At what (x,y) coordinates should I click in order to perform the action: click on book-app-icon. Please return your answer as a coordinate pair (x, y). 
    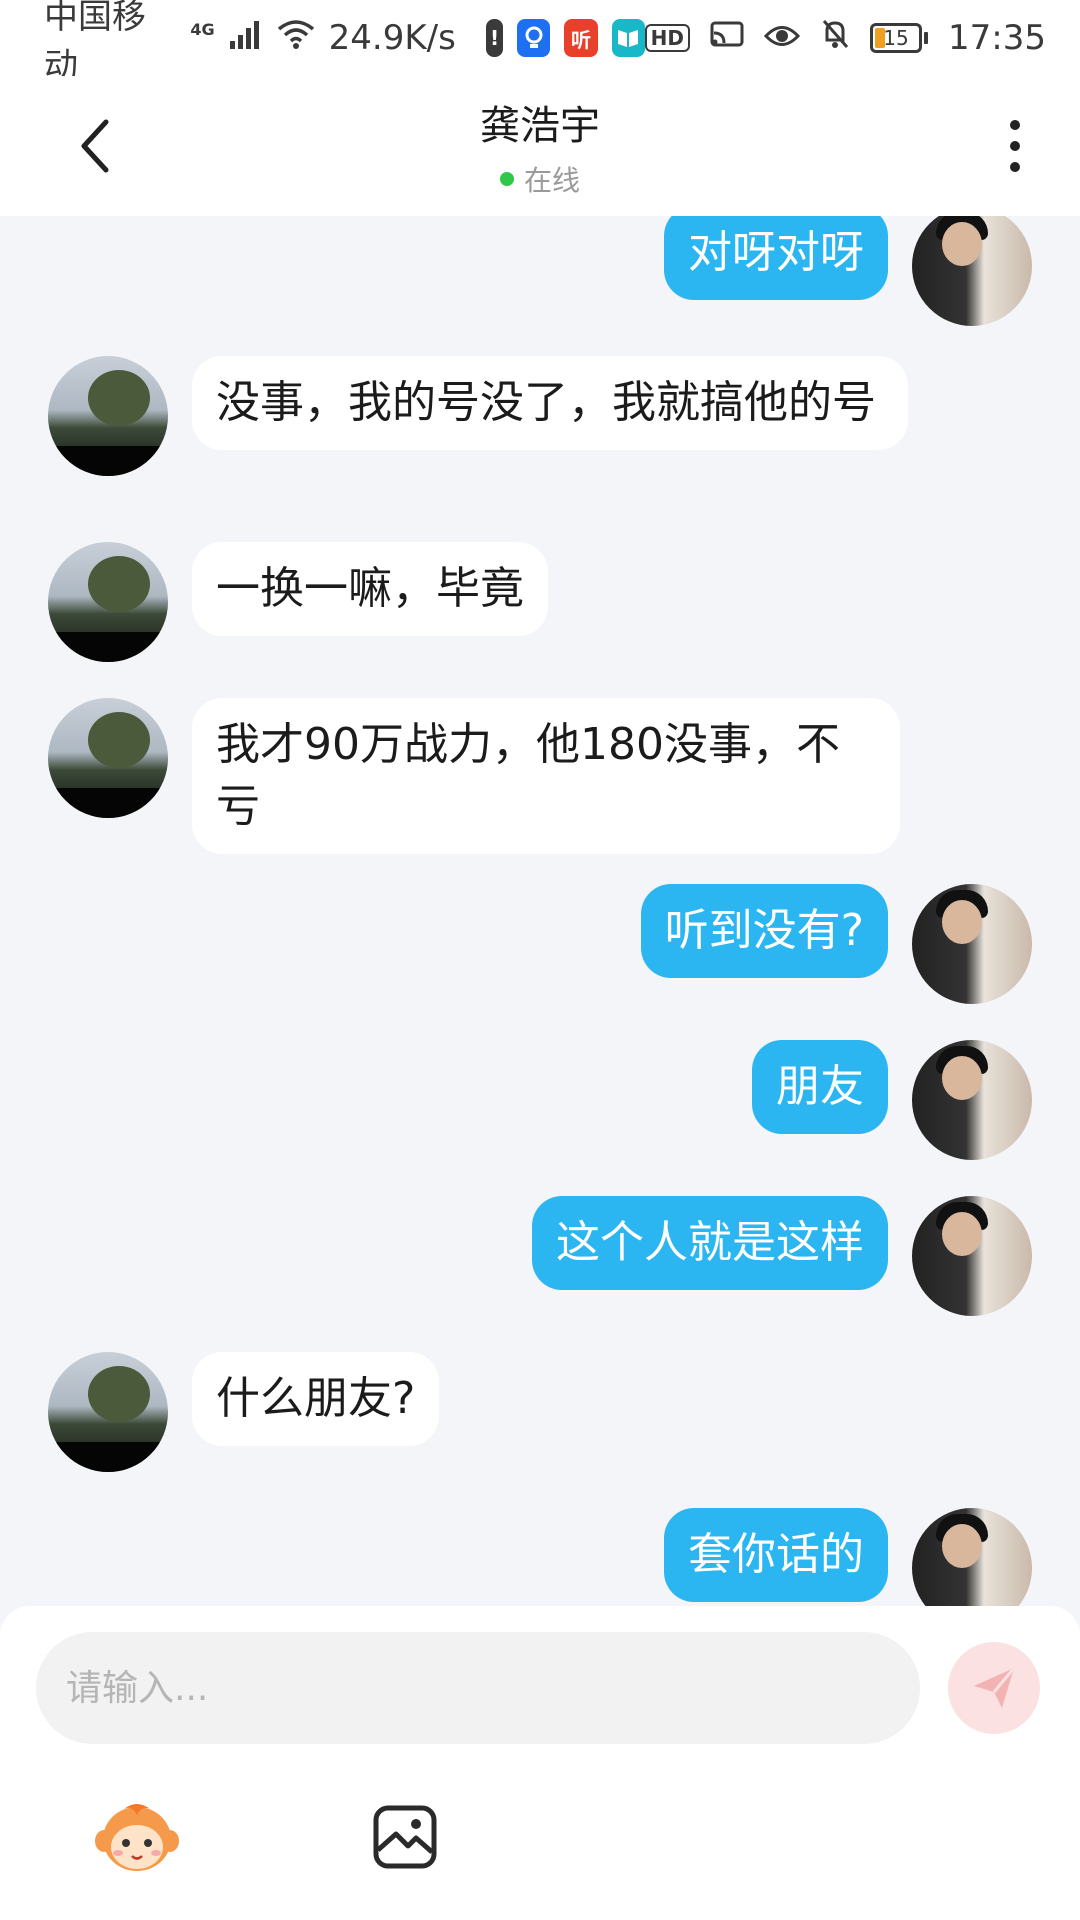
    Looking at the image, I should click on (628, 38).